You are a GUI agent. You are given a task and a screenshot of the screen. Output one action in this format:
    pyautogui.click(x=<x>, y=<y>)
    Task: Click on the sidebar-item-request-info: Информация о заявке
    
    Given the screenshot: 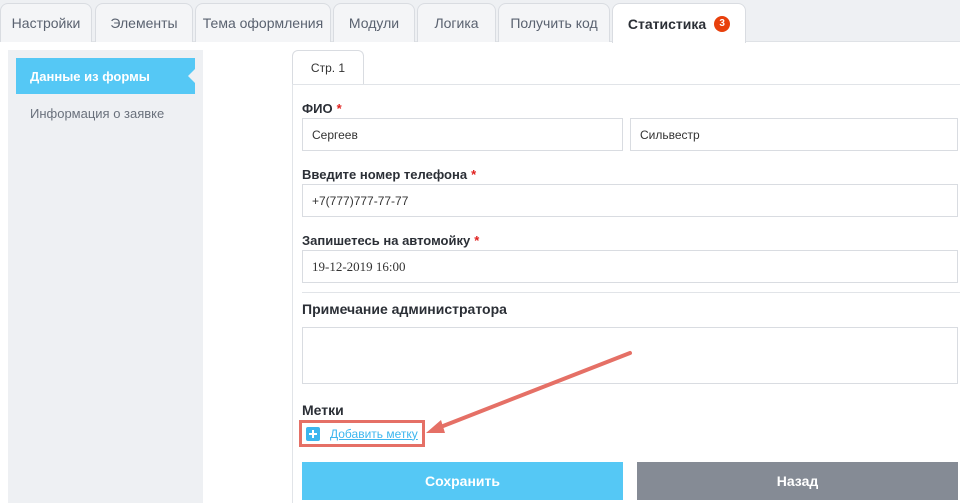 What is the action you would take?
    pyautogui.click(x=105, y=113)
    